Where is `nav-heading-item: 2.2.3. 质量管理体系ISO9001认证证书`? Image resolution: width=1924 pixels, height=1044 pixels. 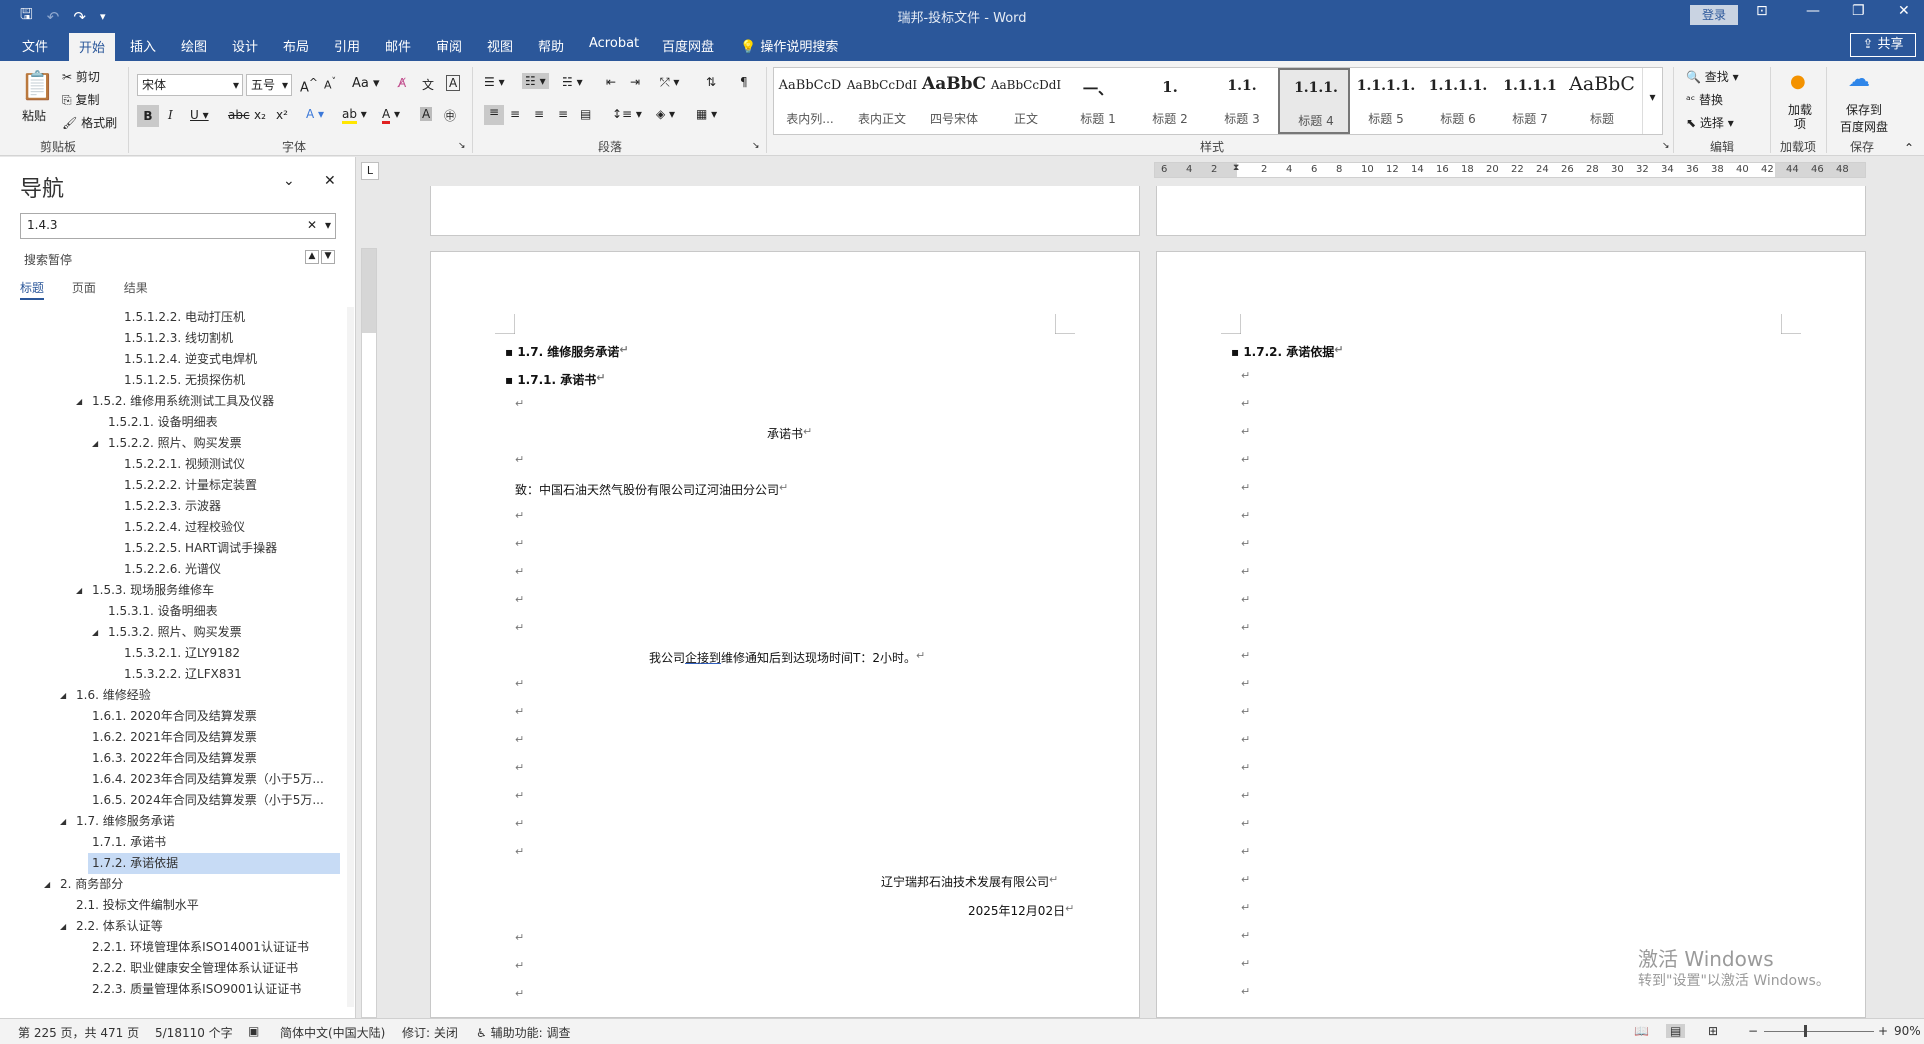
nav-heading-item: 2.2.3. 质量管理体系ISO9001认证证书 is located at coordinates (196, 989).